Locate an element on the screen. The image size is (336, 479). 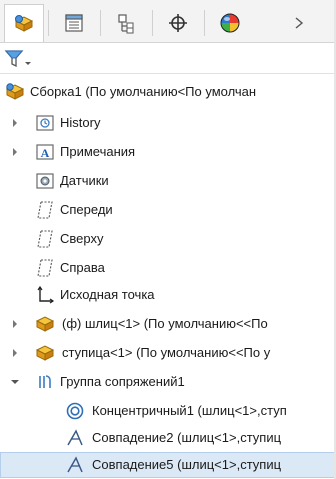
annotations-icon: A is located at coordinates (45, 152).